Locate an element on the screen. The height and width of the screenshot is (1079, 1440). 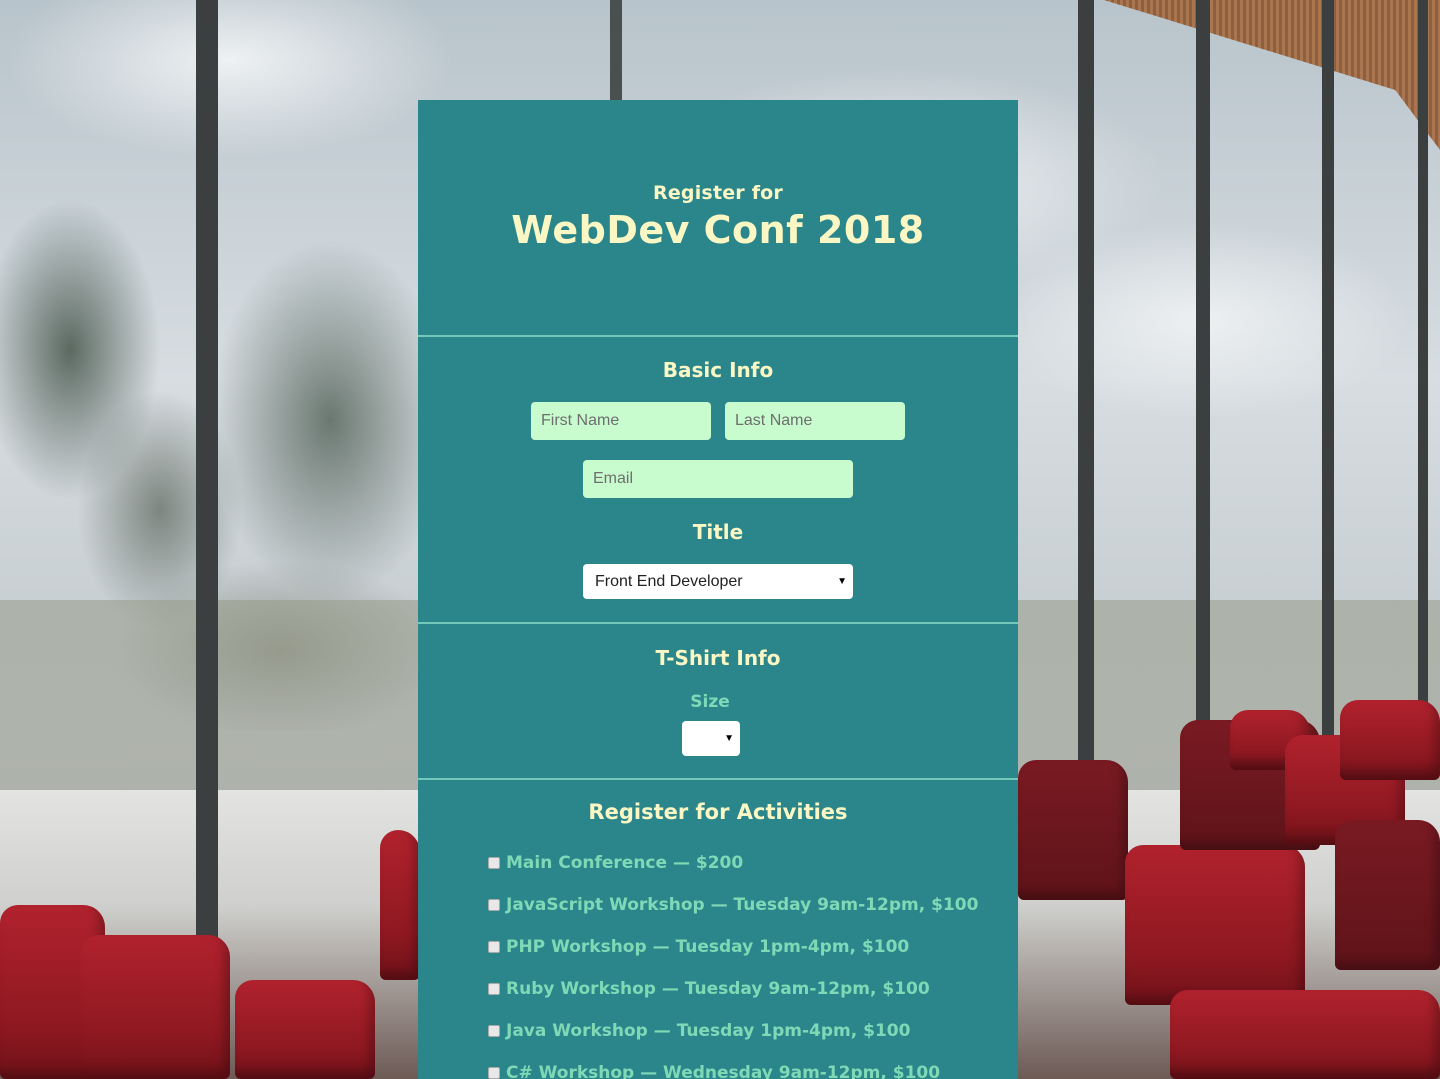
activity-label: Main Conference — $200 is located at coordinates (625, 863).